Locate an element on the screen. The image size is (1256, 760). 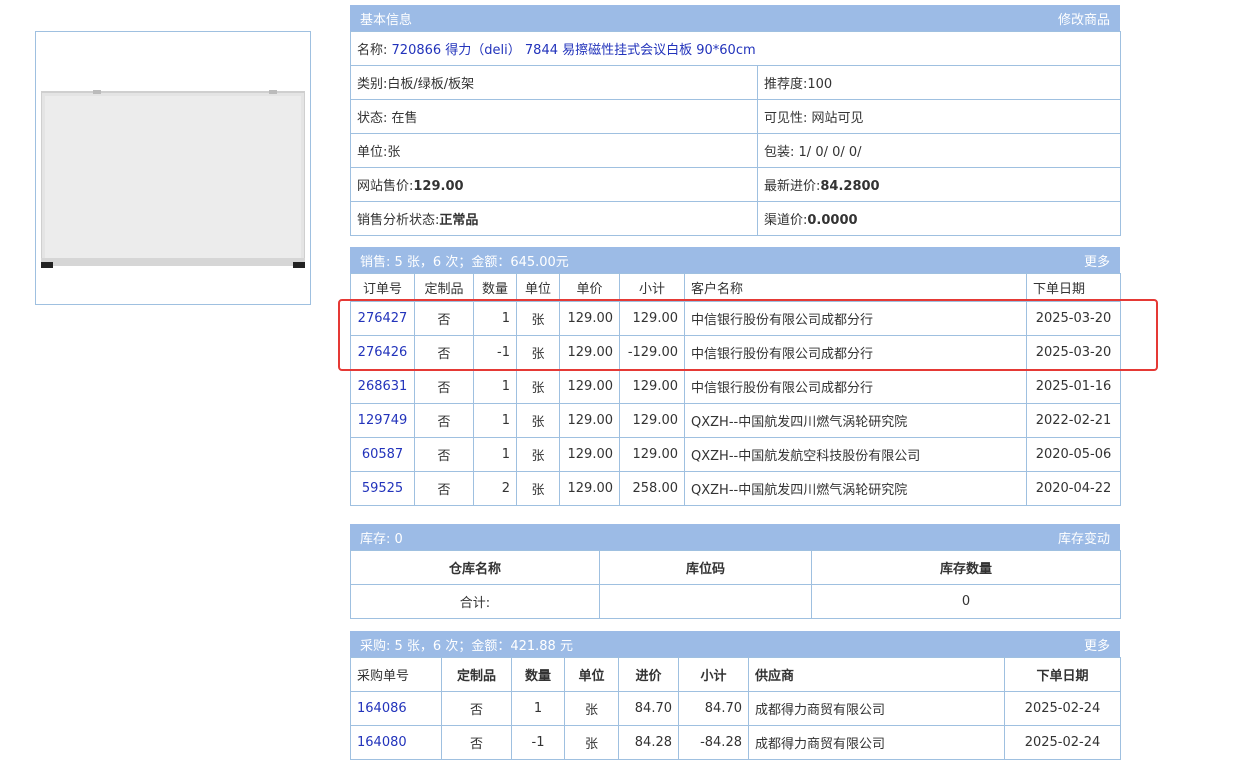
subtotal-cell: -84.28 is located at coordinates (713, 742).